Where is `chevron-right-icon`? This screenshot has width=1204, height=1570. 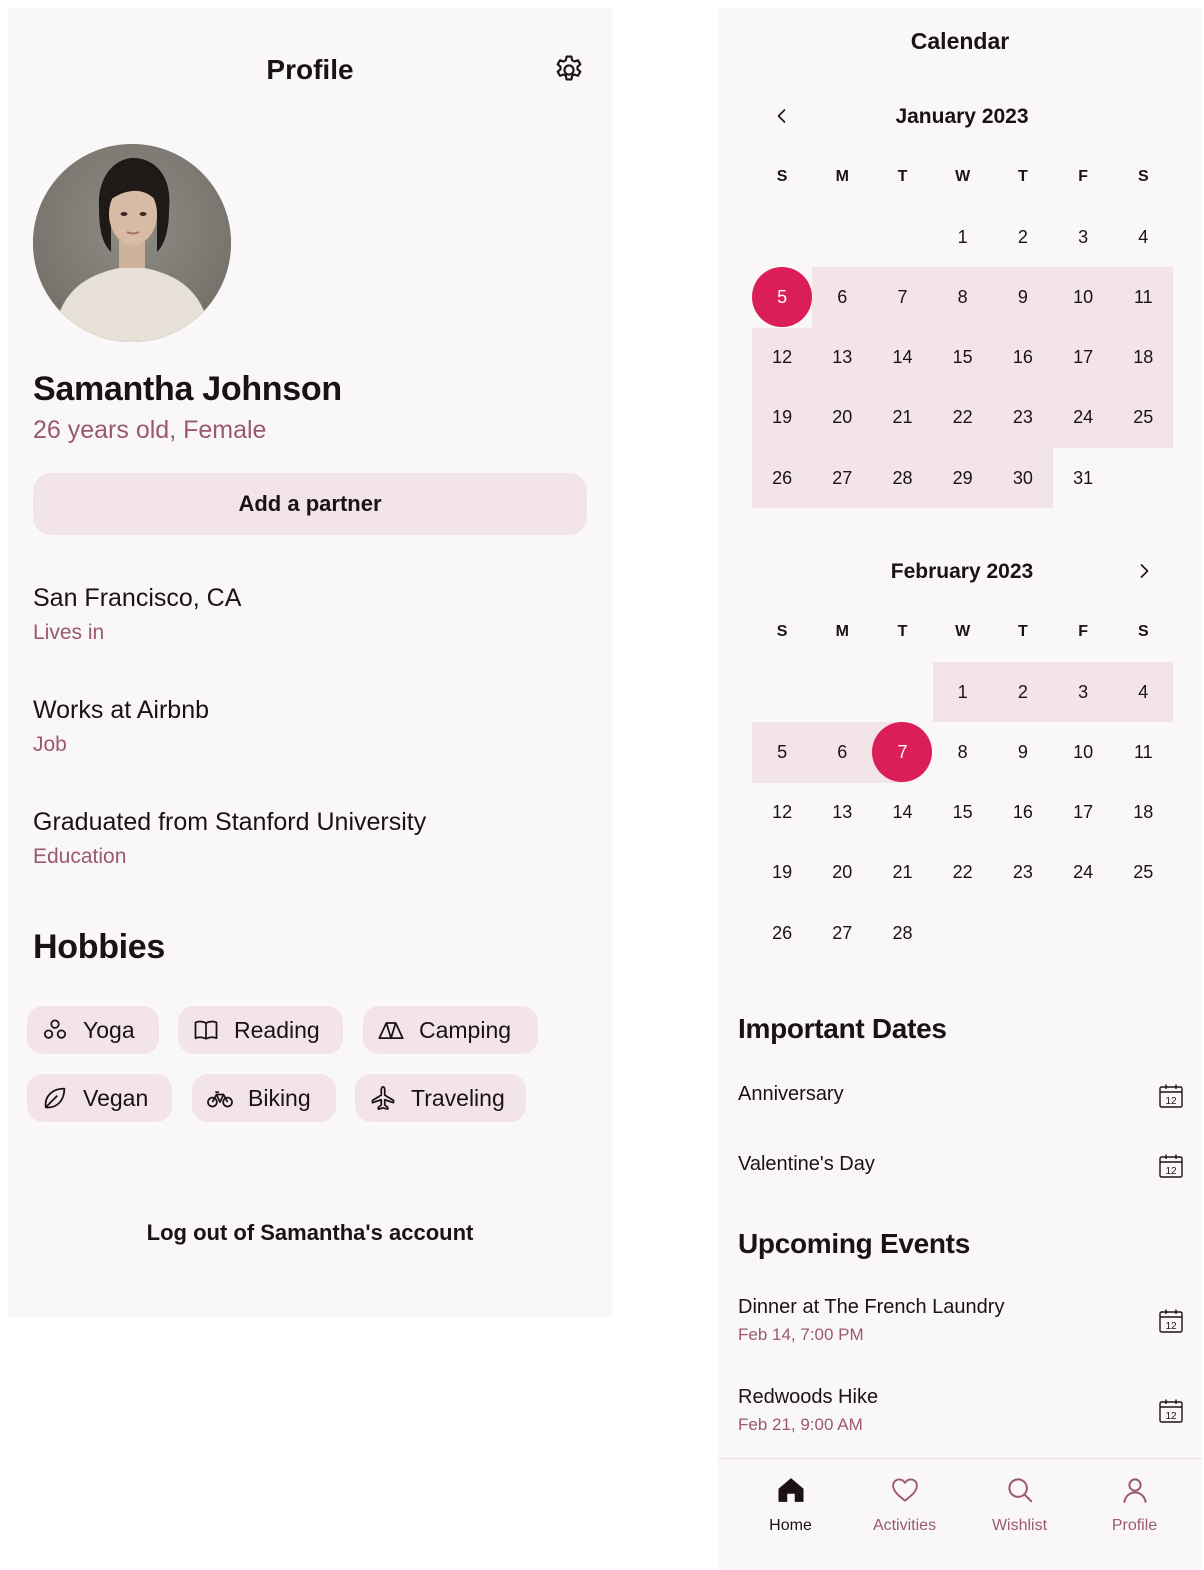
chevron-right-icon is located at coordinates (1144, 571).